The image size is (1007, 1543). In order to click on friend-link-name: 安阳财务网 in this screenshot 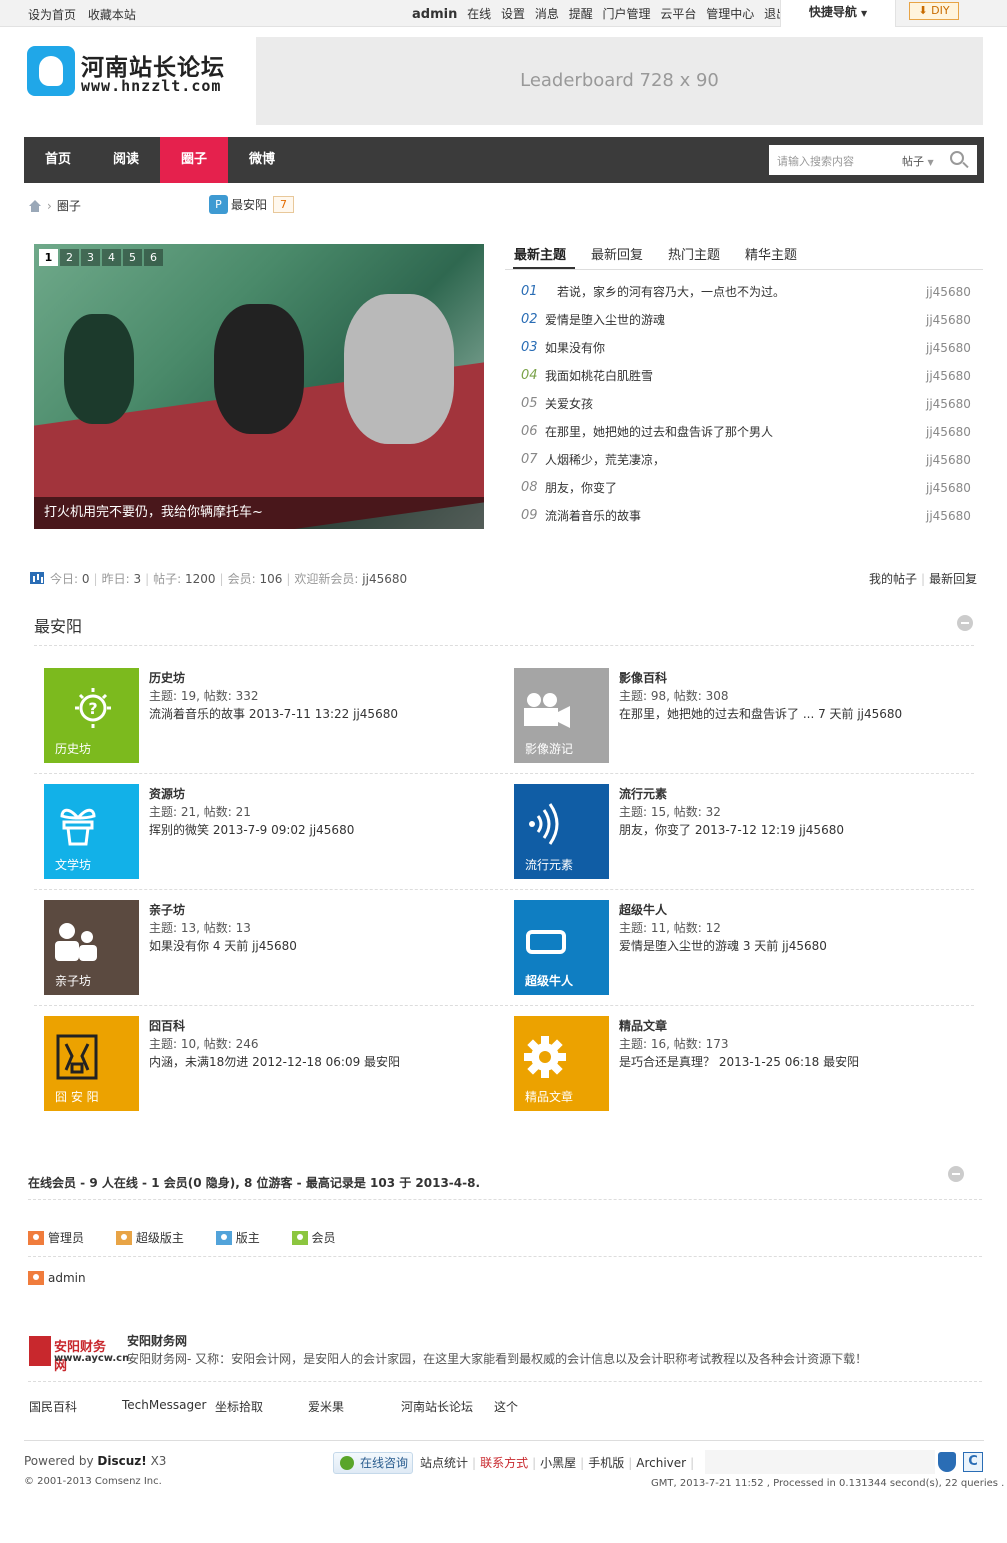, I will do `click(157, 1340)`.